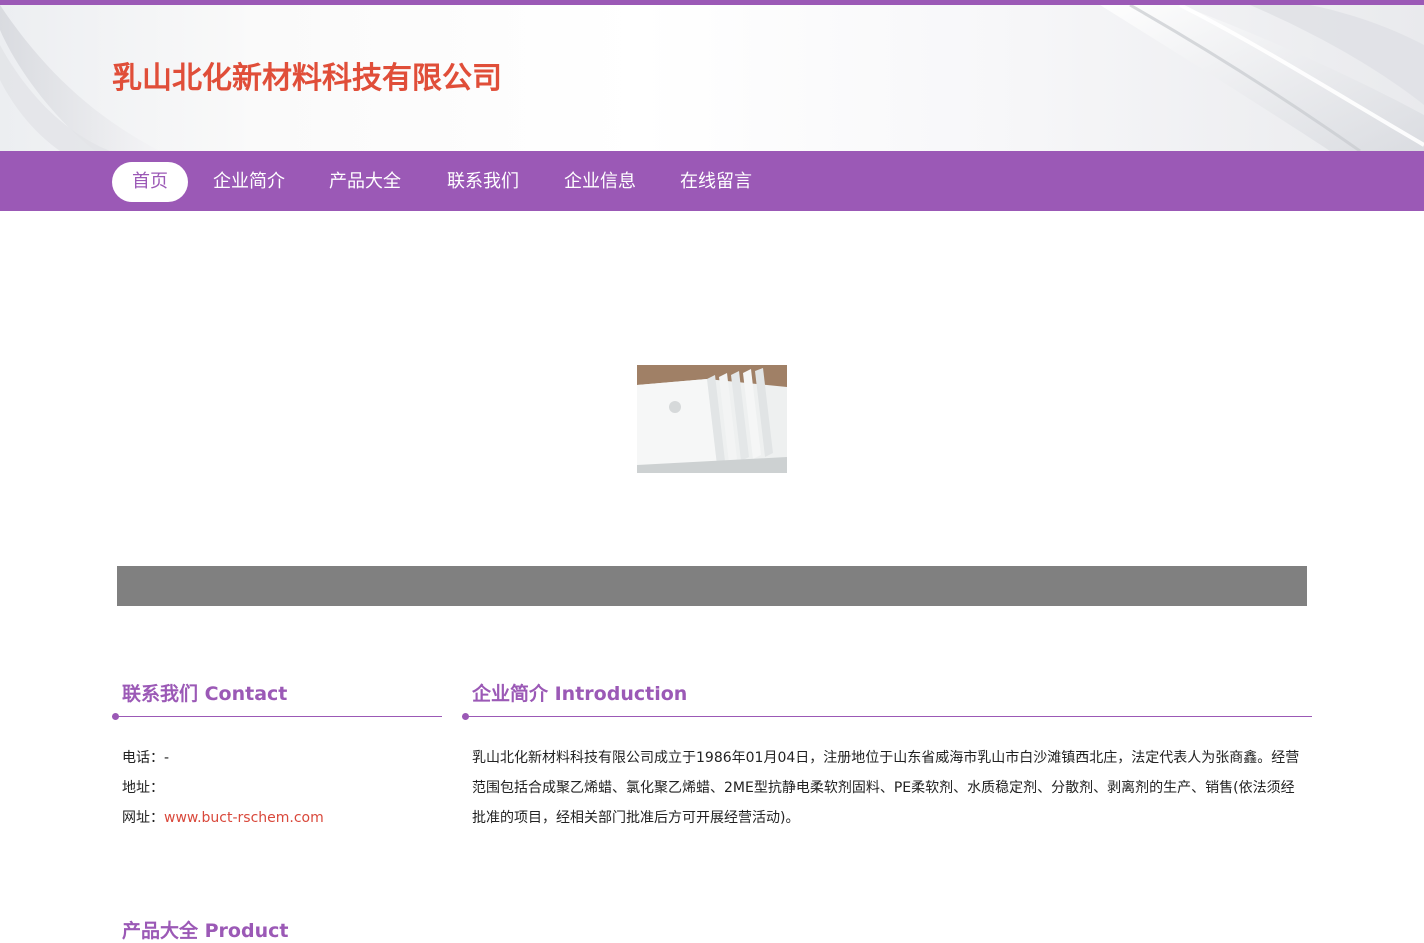 This screenshot has height=943, width=1424. I want to click on contact-phone-row: 电话：-, so click(145, 758).